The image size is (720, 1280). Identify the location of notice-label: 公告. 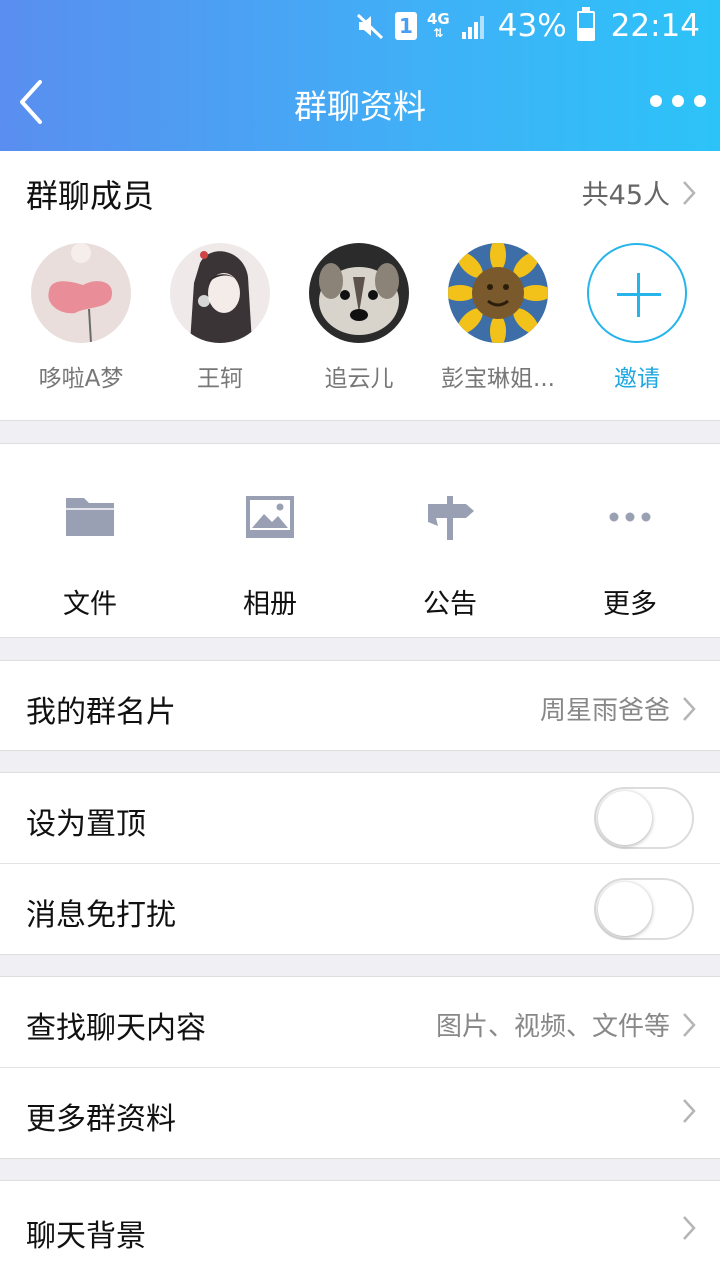
(450, 604).